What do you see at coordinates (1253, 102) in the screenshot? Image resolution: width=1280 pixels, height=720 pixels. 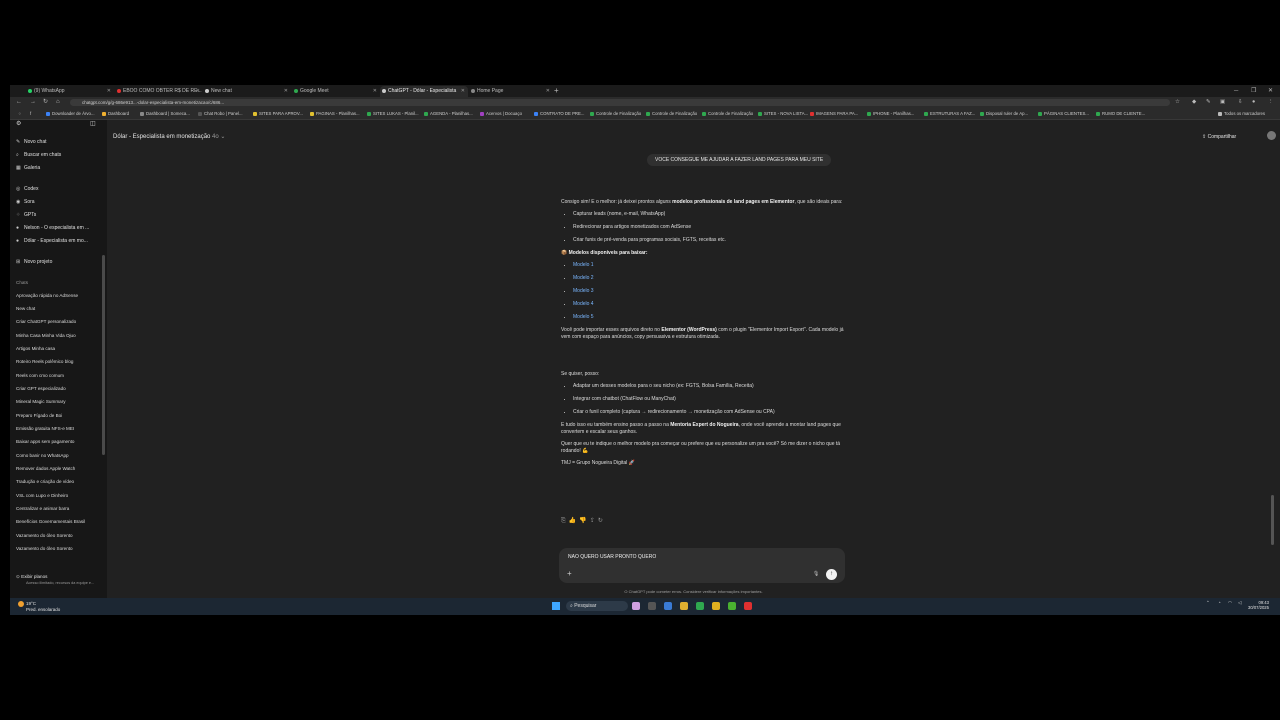 I see `profile-icon: ●` at bounding box center [1253, 102].